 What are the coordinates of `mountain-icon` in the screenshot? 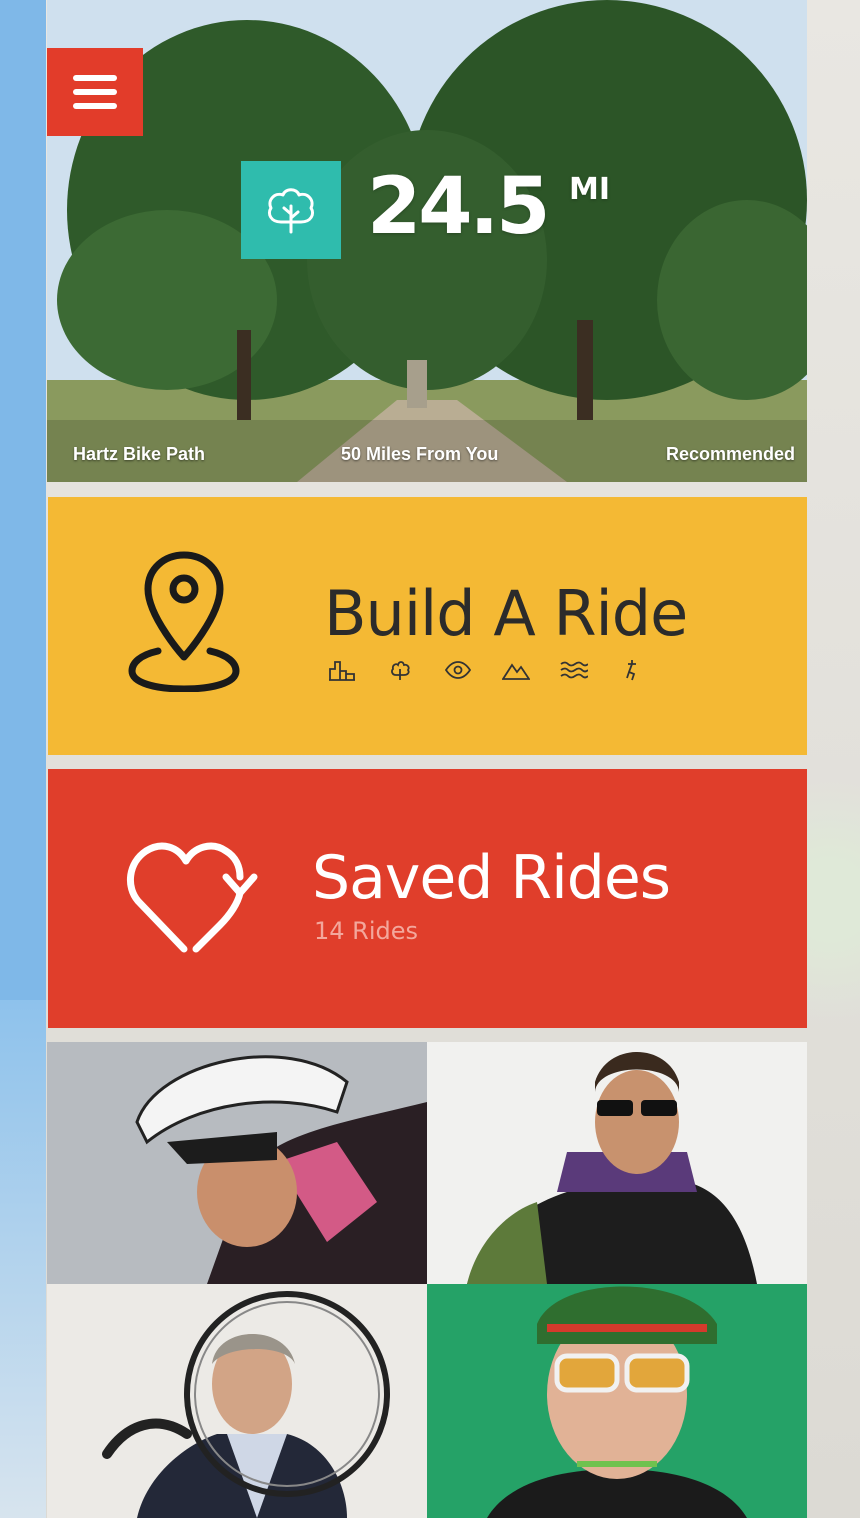 It's located at (516, 670).